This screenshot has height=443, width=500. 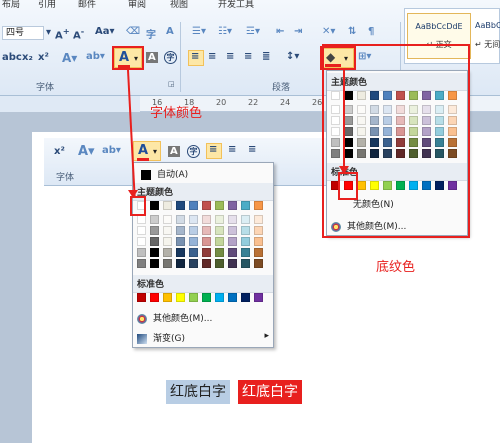 I want to click on style-nospacing-preview: AaBbC, so click(x=487, y=25).